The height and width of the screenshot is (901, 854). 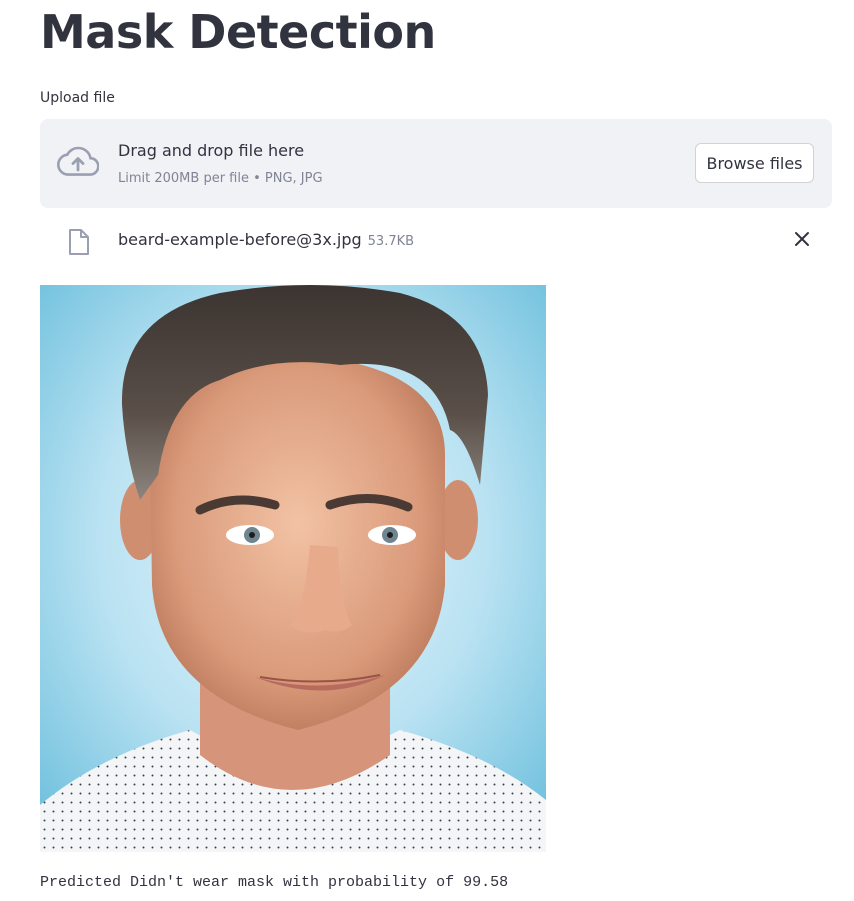 I want to click on page-title: Mask Detection, so click(x=238, y=32).